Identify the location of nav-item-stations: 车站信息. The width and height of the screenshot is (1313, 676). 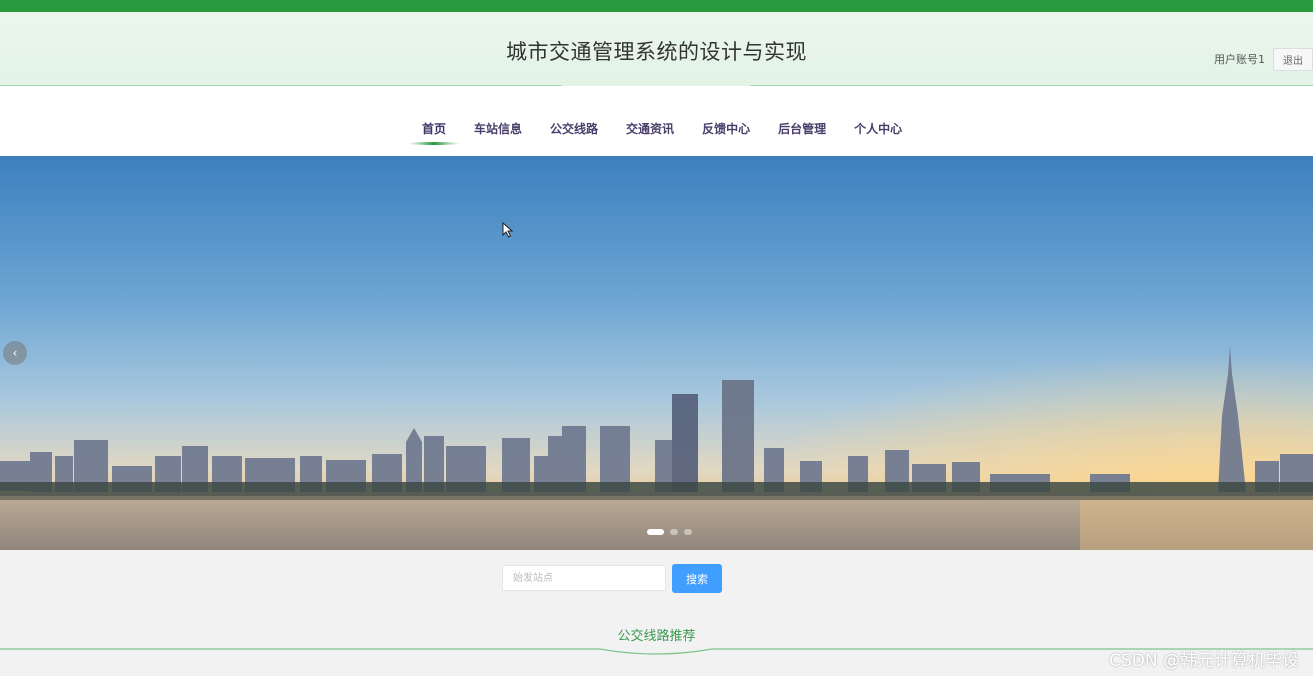
(498, 128).